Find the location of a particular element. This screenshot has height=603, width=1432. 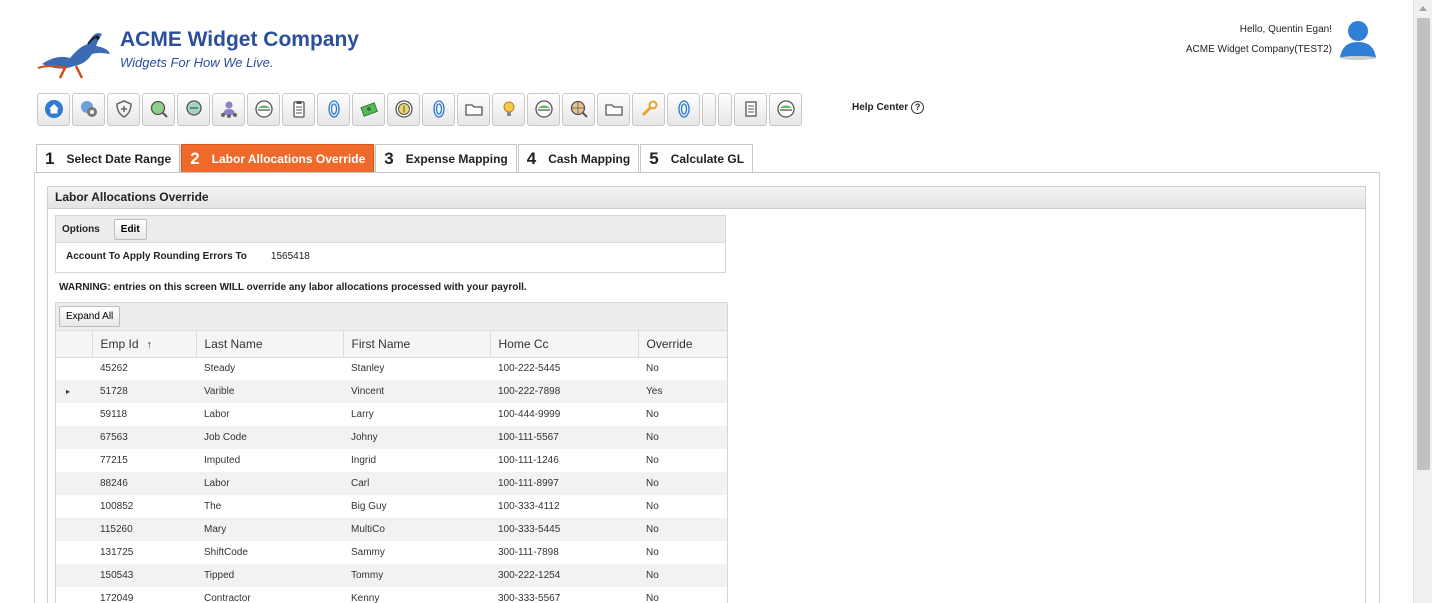

cell-emp-id: 51728 is located at coordinates (144, 391).